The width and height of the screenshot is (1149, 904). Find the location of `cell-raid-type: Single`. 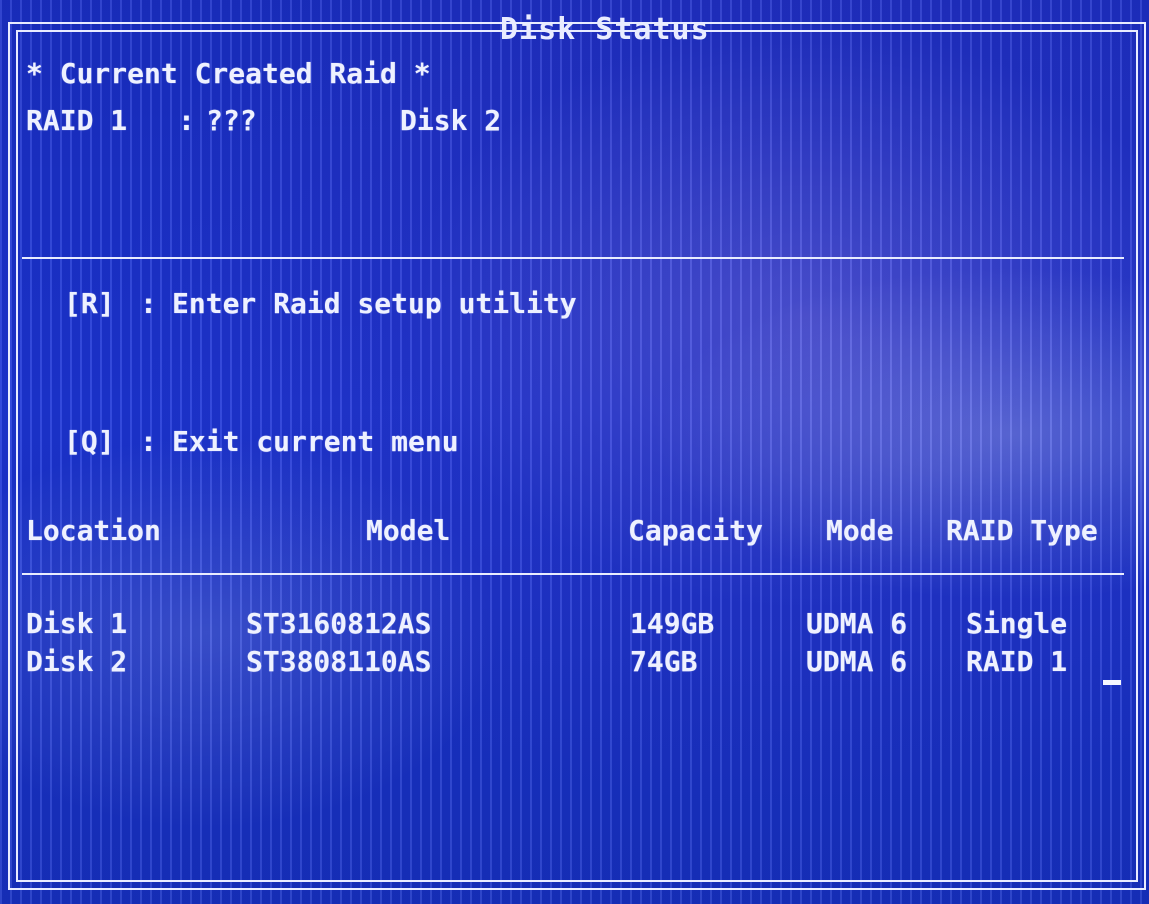

cell-raid-type: Single is located at coordinates (1017, 623).